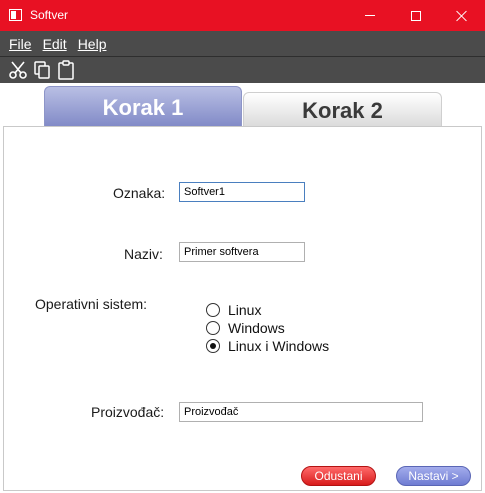 This screenshot has height=493, width=485. What do you see at coordinates (91, 304) in the screenshot?
I see `os-label: Operativni sistem:` at bounding box center [91, 304].